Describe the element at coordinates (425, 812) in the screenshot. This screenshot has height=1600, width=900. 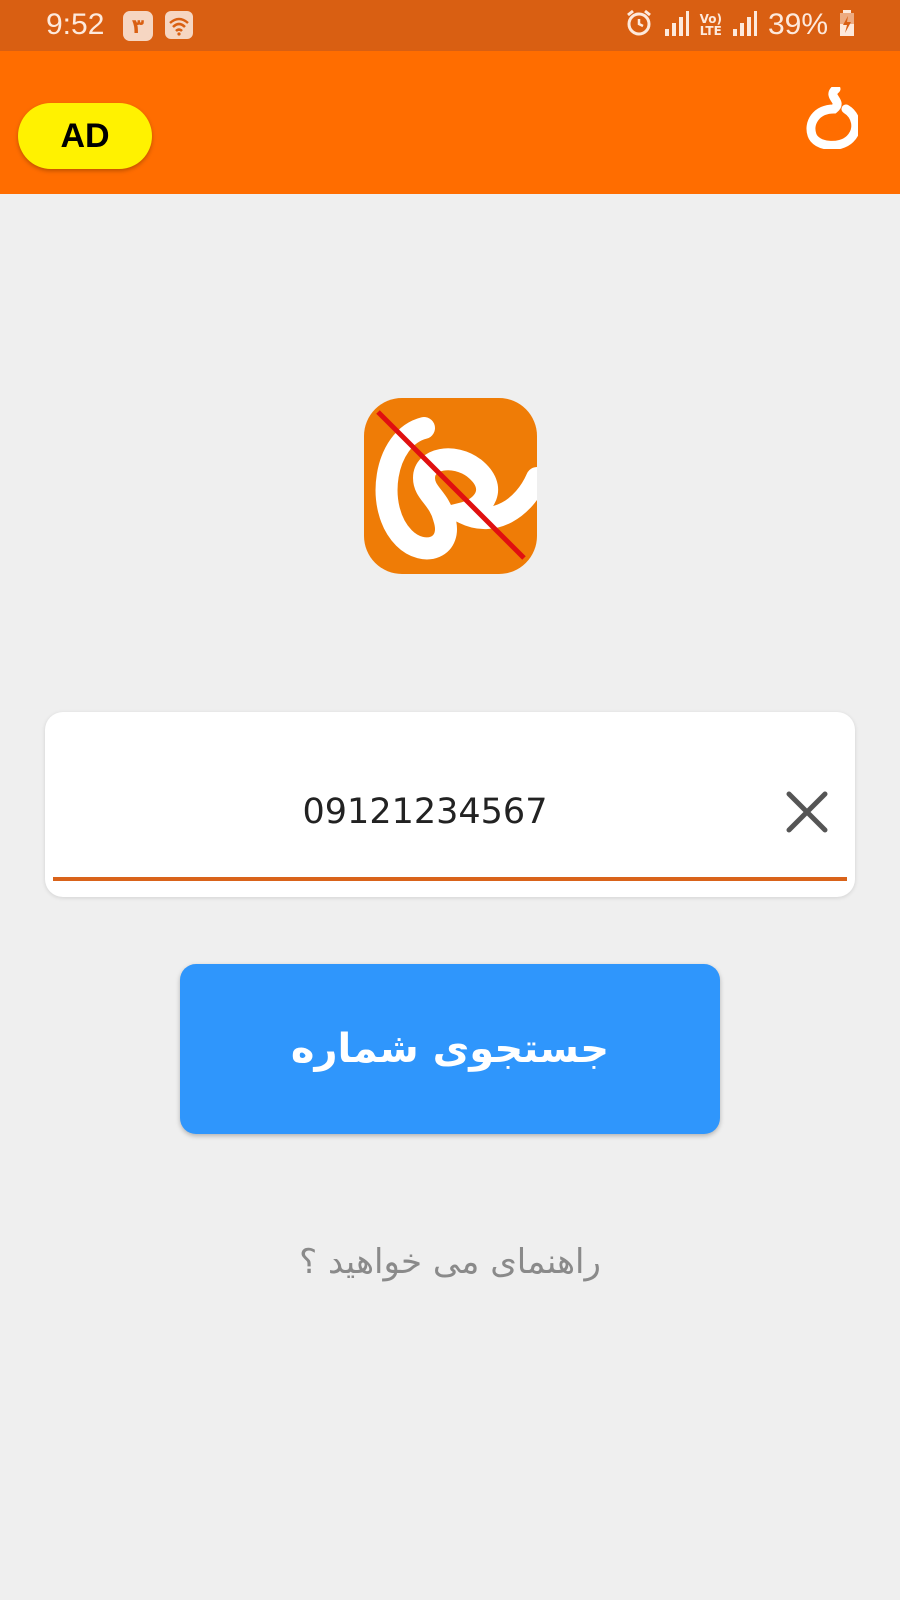
I see `phone-number-input` at that location.